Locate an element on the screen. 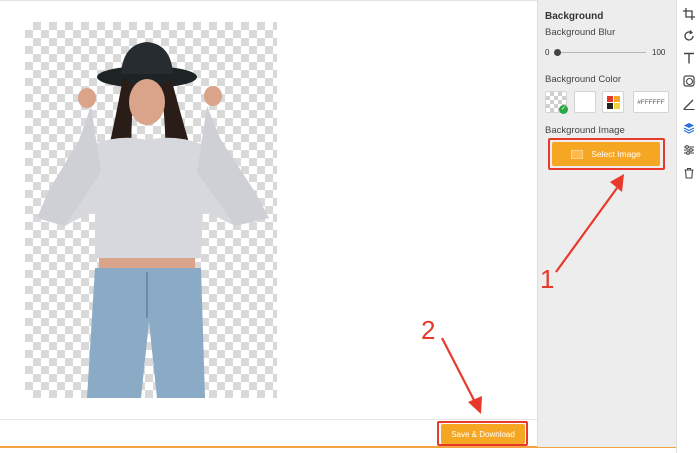 The image size is (700, 453). transparent-swatch: ✓ is located at coordinates (556, 102).